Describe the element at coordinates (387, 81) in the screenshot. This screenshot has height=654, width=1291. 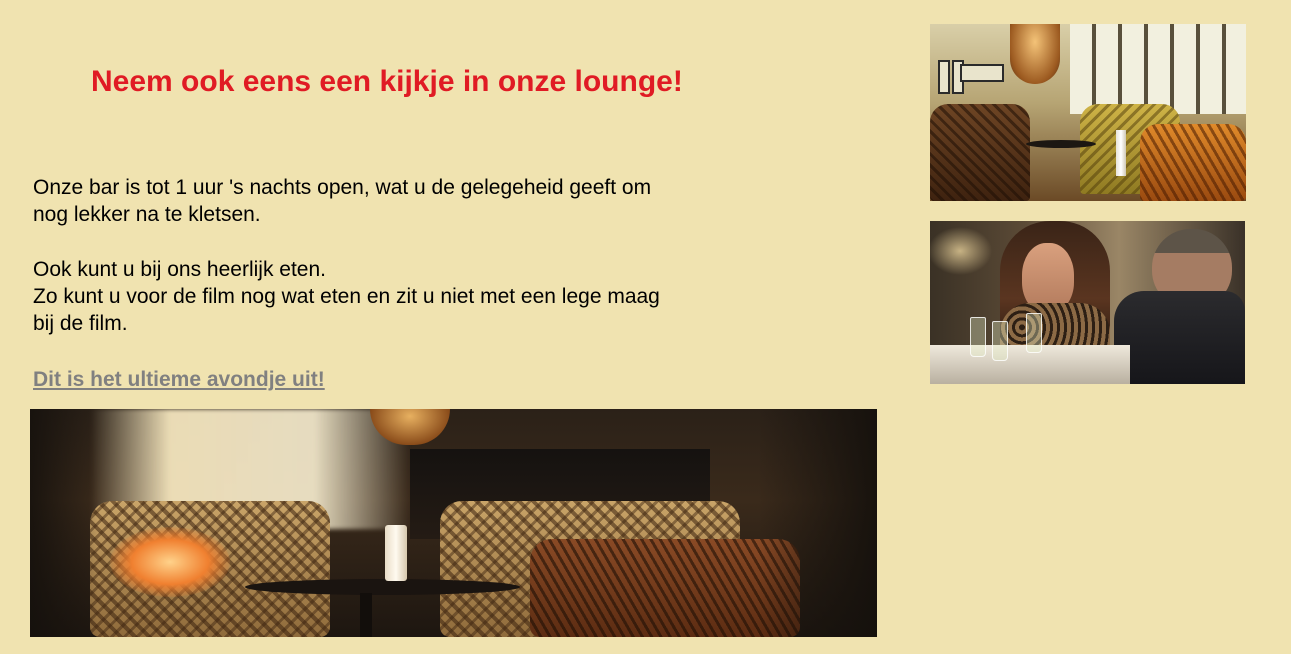
I see `page-title: Neem ook eens een kijkje in onze lounge!` at that location.